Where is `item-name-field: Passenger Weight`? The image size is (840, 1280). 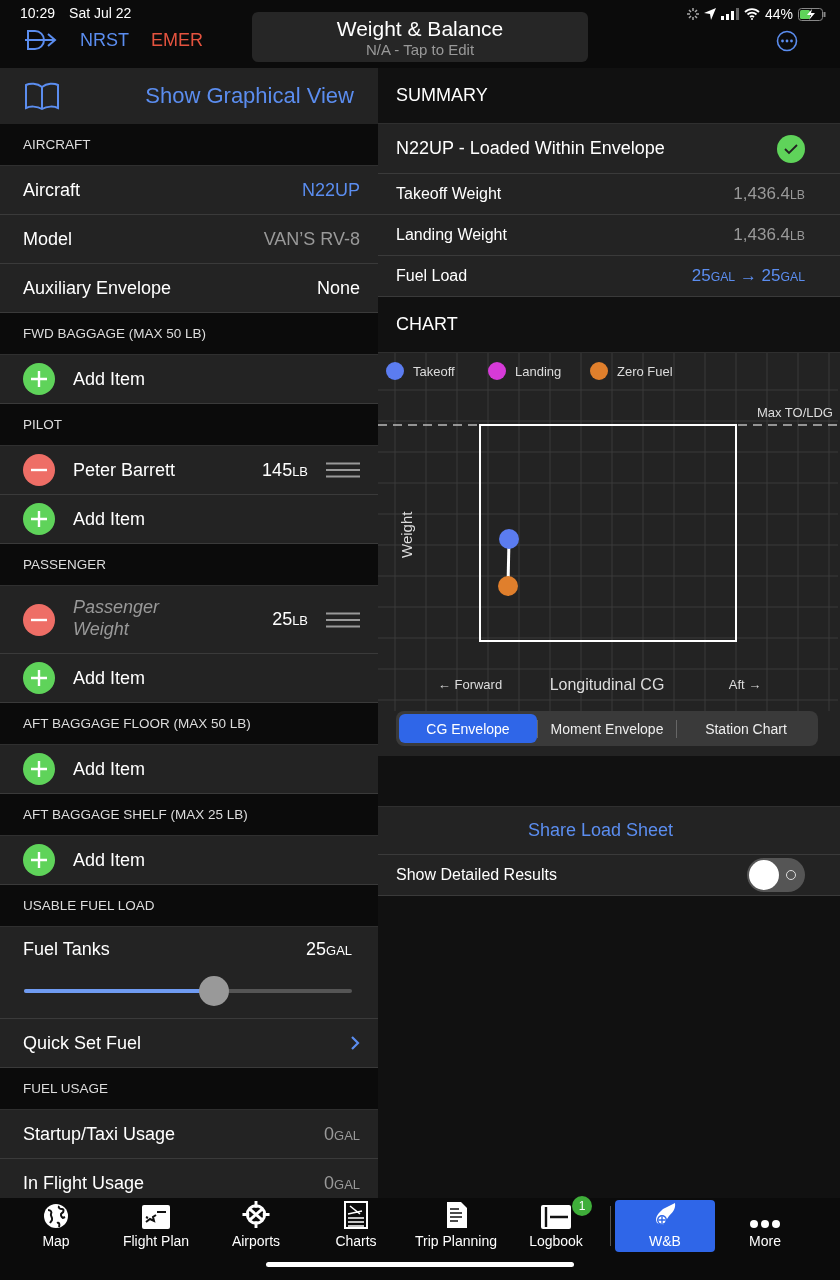 item-name-field: Passenger Weight is located at coordinates (133, 619).